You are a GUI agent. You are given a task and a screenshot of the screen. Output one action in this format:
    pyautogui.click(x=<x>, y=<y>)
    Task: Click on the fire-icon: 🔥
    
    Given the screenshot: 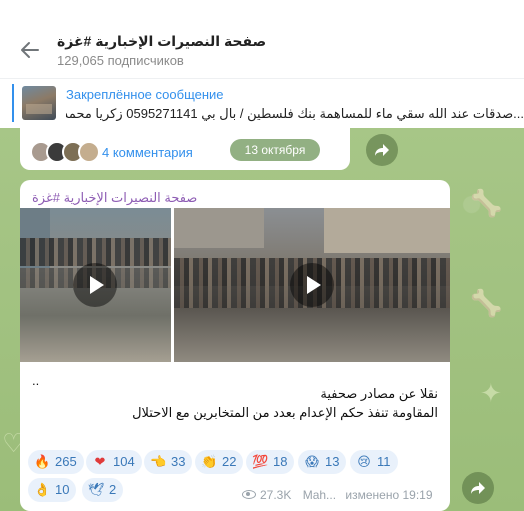 What is the action you would take?
    pyautogui.click(x=42, y=462)
    